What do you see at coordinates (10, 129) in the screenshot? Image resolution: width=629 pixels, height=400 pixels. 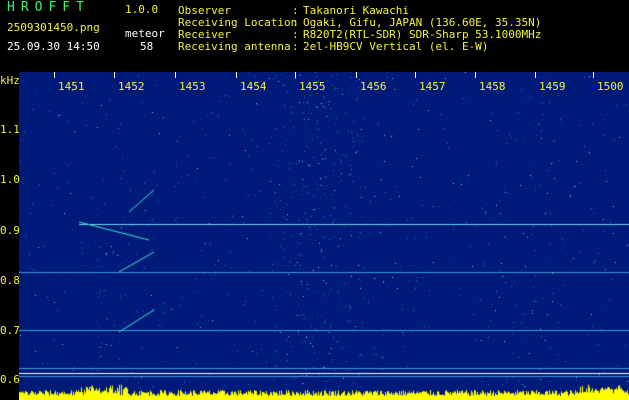 I see `freq-tick-1.1: 1.1` at bounding box center [10, 129].